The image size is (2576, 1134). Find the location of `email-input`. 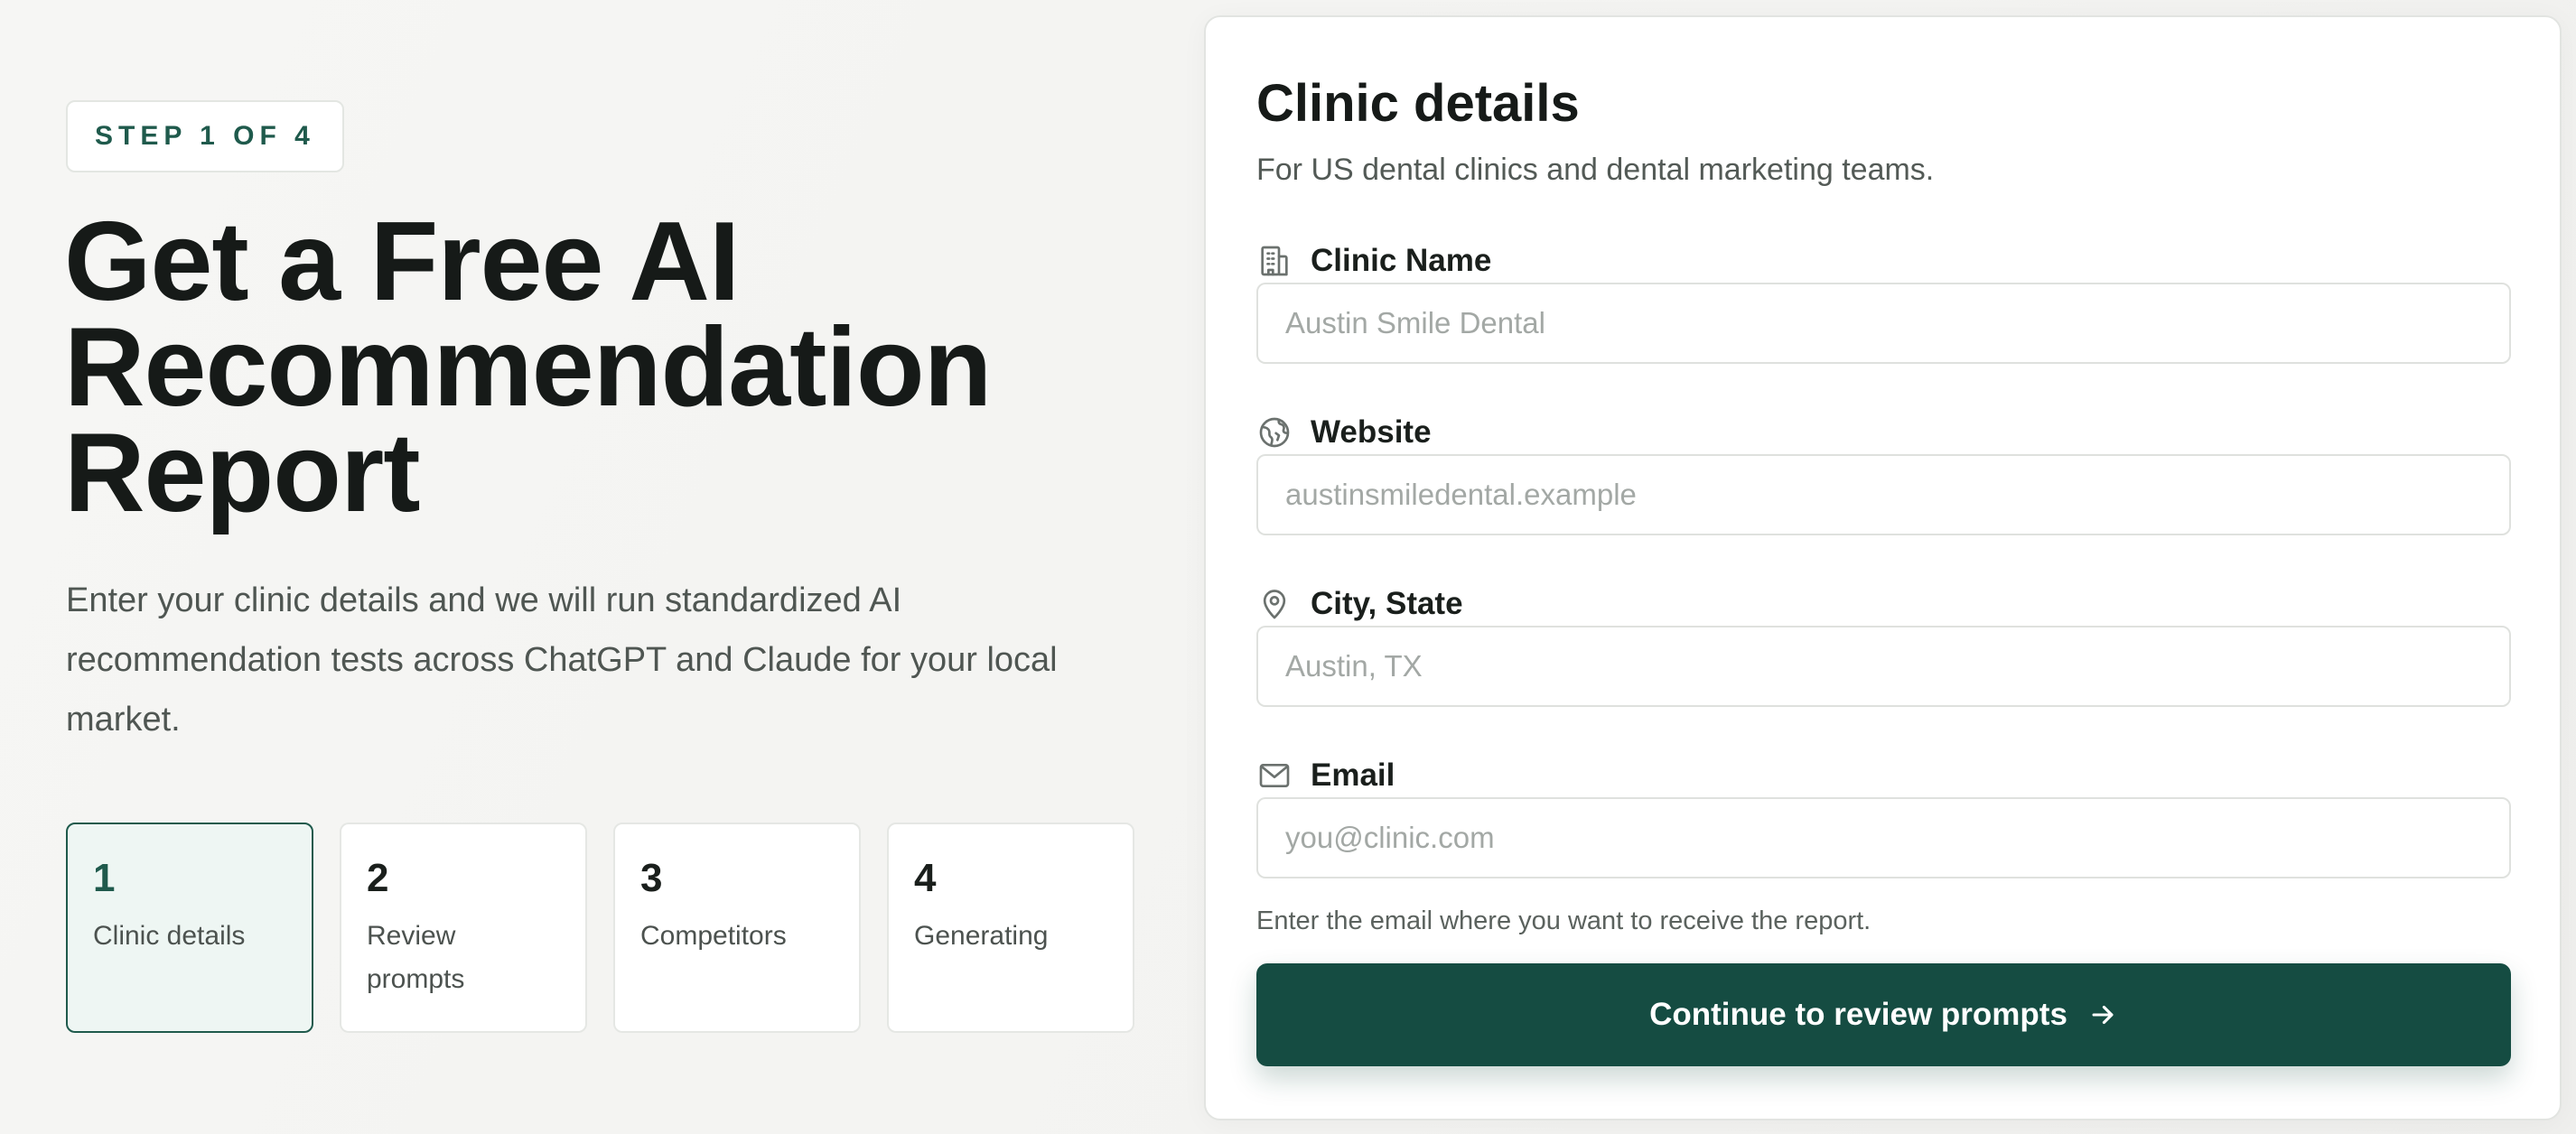

email-input is located at coordinates (1883, 837).